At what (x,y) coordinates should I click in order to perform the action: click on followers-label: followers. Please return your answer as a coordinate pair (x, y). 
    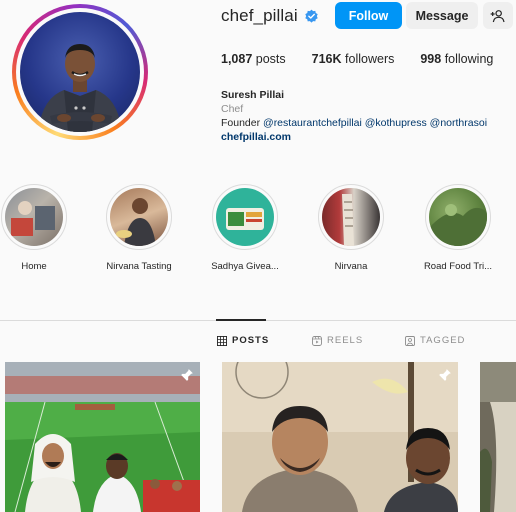
    Looking at the image, I should click on (370, 59).